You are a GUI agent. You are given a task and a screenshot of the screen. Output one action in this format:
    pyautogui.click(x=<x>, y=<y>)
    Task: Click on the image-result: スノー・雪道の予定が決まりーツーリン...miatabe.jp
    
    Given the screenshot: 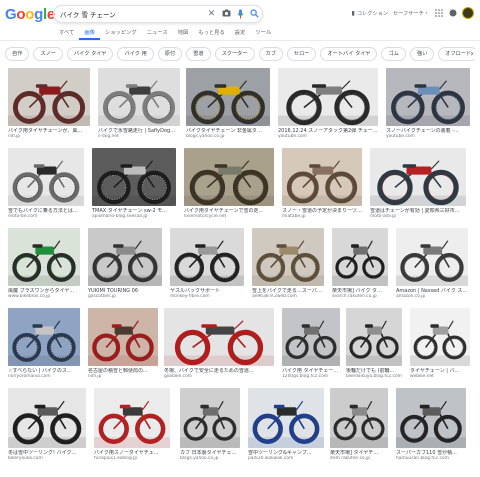 What is the action you would take?
    pyautogui.click(x=322, y=185)
    